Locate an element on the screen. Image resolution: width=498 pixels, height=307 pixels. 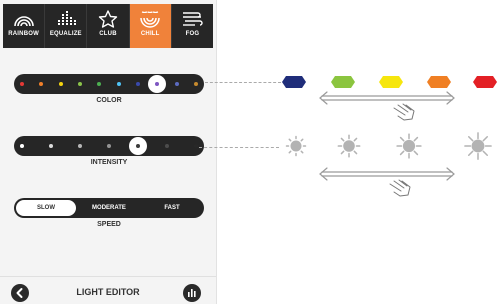
waves-icon is located at coordinates (150, 19).